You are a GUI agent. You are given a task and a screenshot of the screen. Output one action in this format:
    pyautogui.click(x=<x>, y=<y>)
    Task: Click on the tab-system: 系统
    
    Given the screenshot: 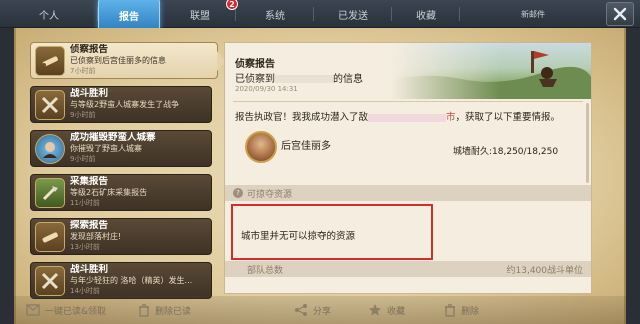 What is the action you would take?
    pyautogui.click(x=275, y=14)
    